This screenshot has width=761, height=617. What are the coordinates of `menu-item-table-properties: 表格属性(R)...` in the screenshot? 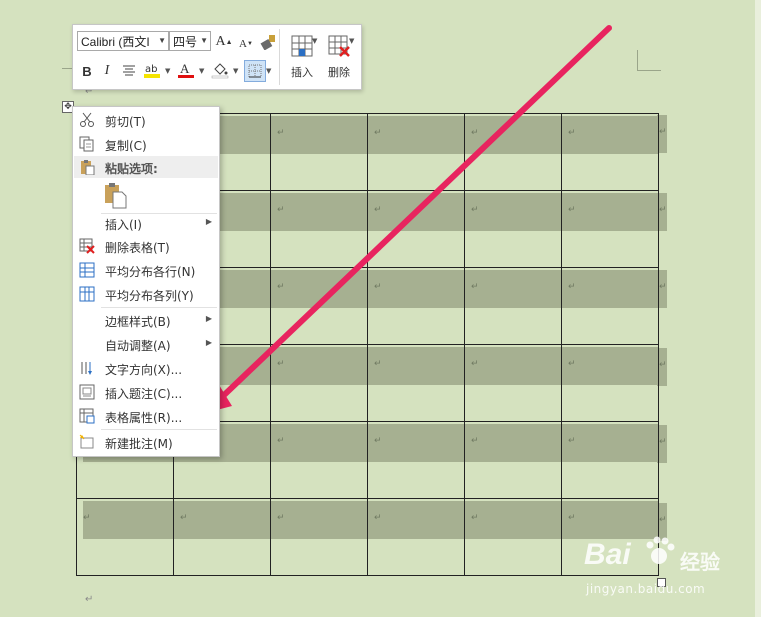 It's located at (146, 416).